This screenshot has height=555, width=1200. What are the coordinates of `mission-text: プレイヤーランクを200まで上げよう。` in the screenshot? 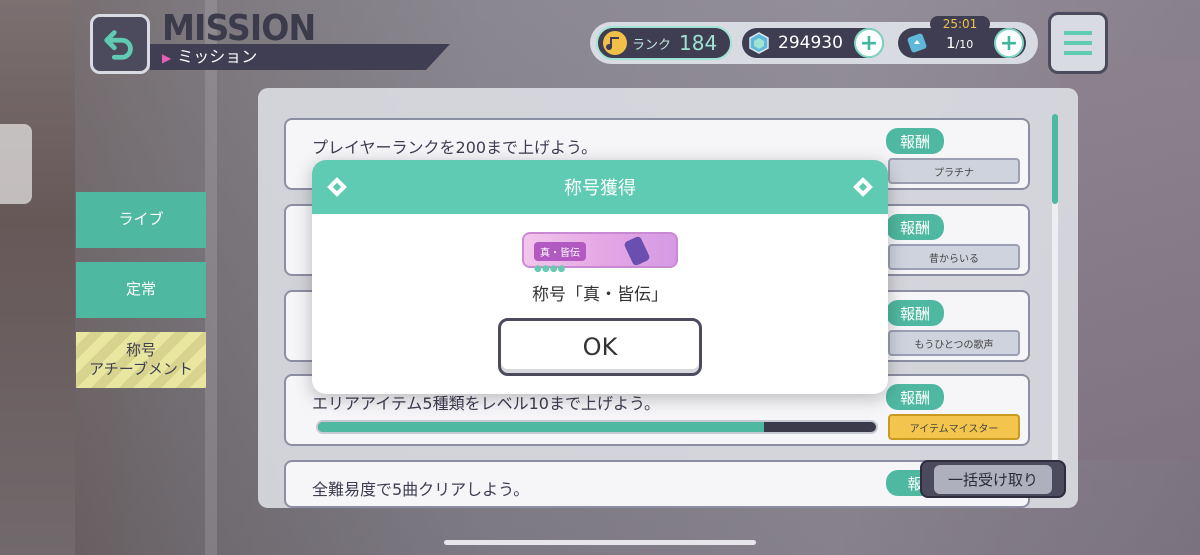 It's located at (455, 147).